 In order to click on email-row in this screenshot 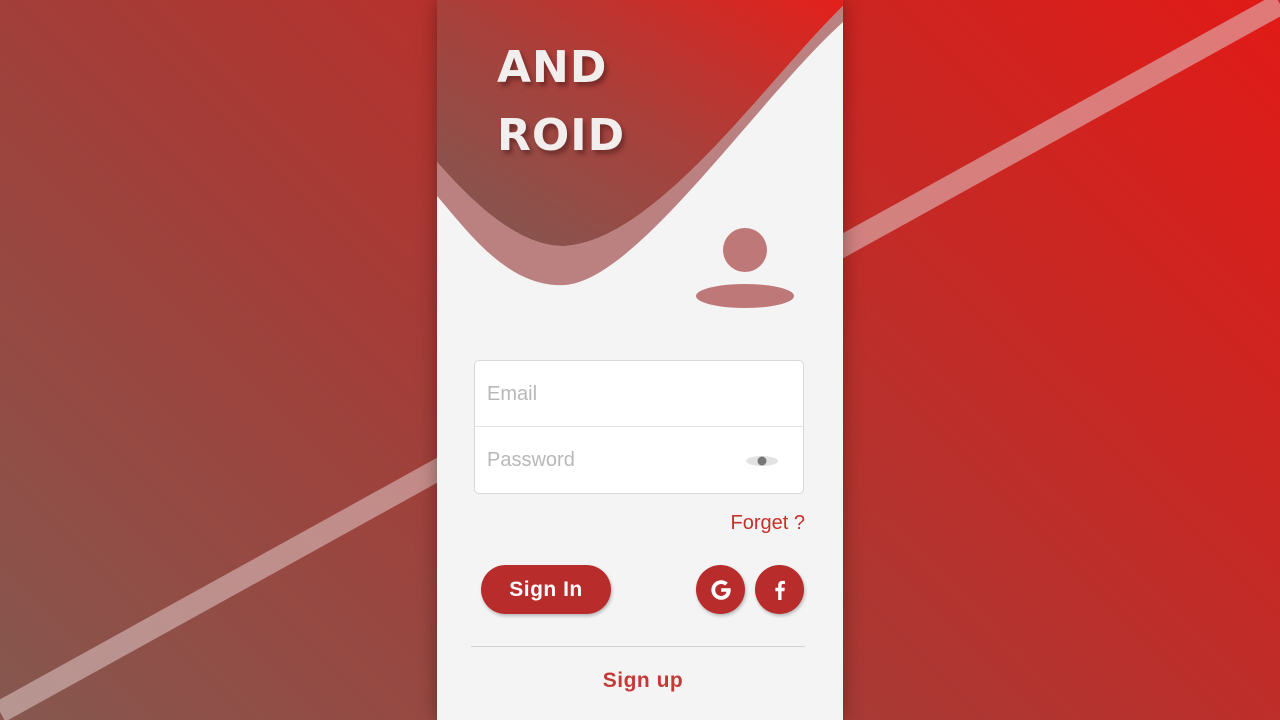, I will do `click(639, 394)`.